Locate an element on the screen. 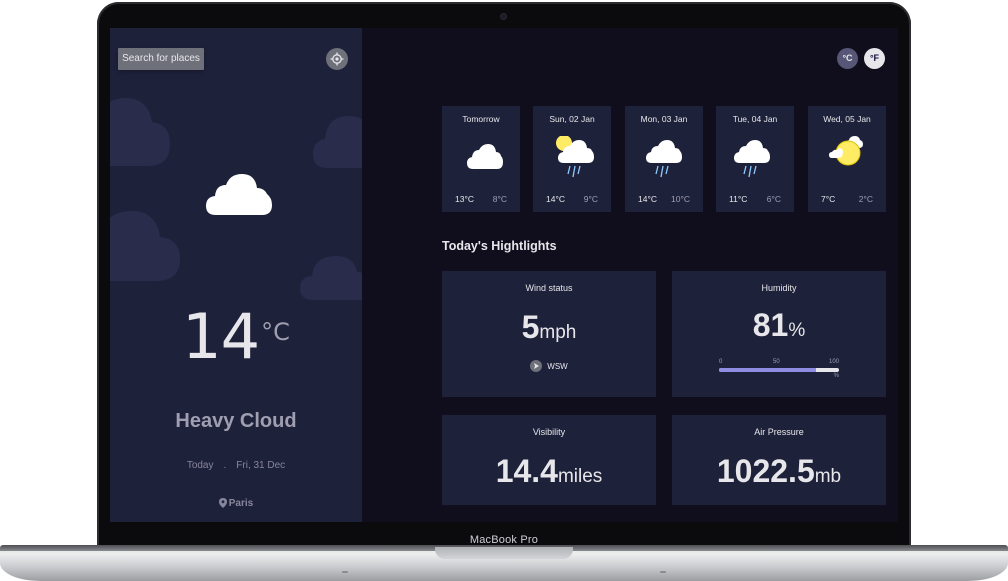 The width and height of the screenshot is (1008, 581). sun-cloud-icon is located at coordinates (846, 151).